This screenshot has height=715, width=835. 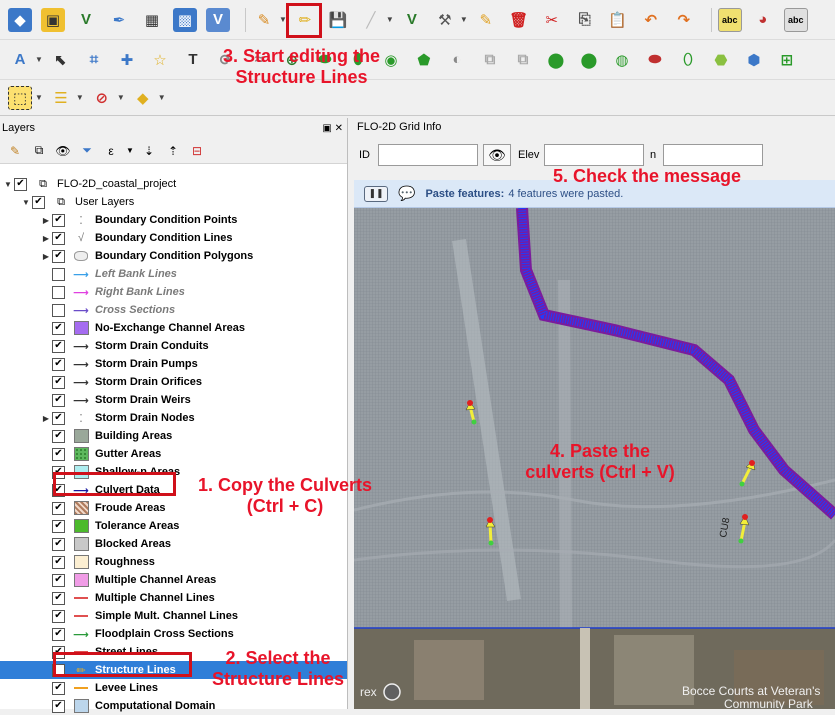 What do you see at coordinates (457, 60) in the screenshot?
I see `offset-curve-icon: ◐` at bounding box center [457, 60].